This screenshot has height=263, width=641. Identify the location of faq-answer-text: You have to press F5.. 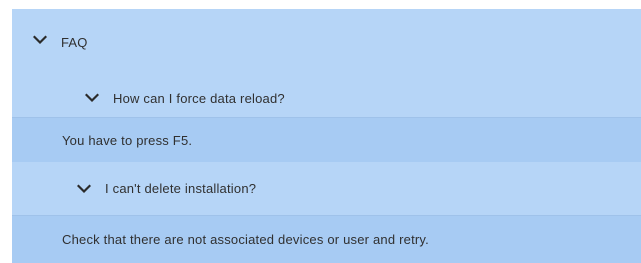
(127, 140).